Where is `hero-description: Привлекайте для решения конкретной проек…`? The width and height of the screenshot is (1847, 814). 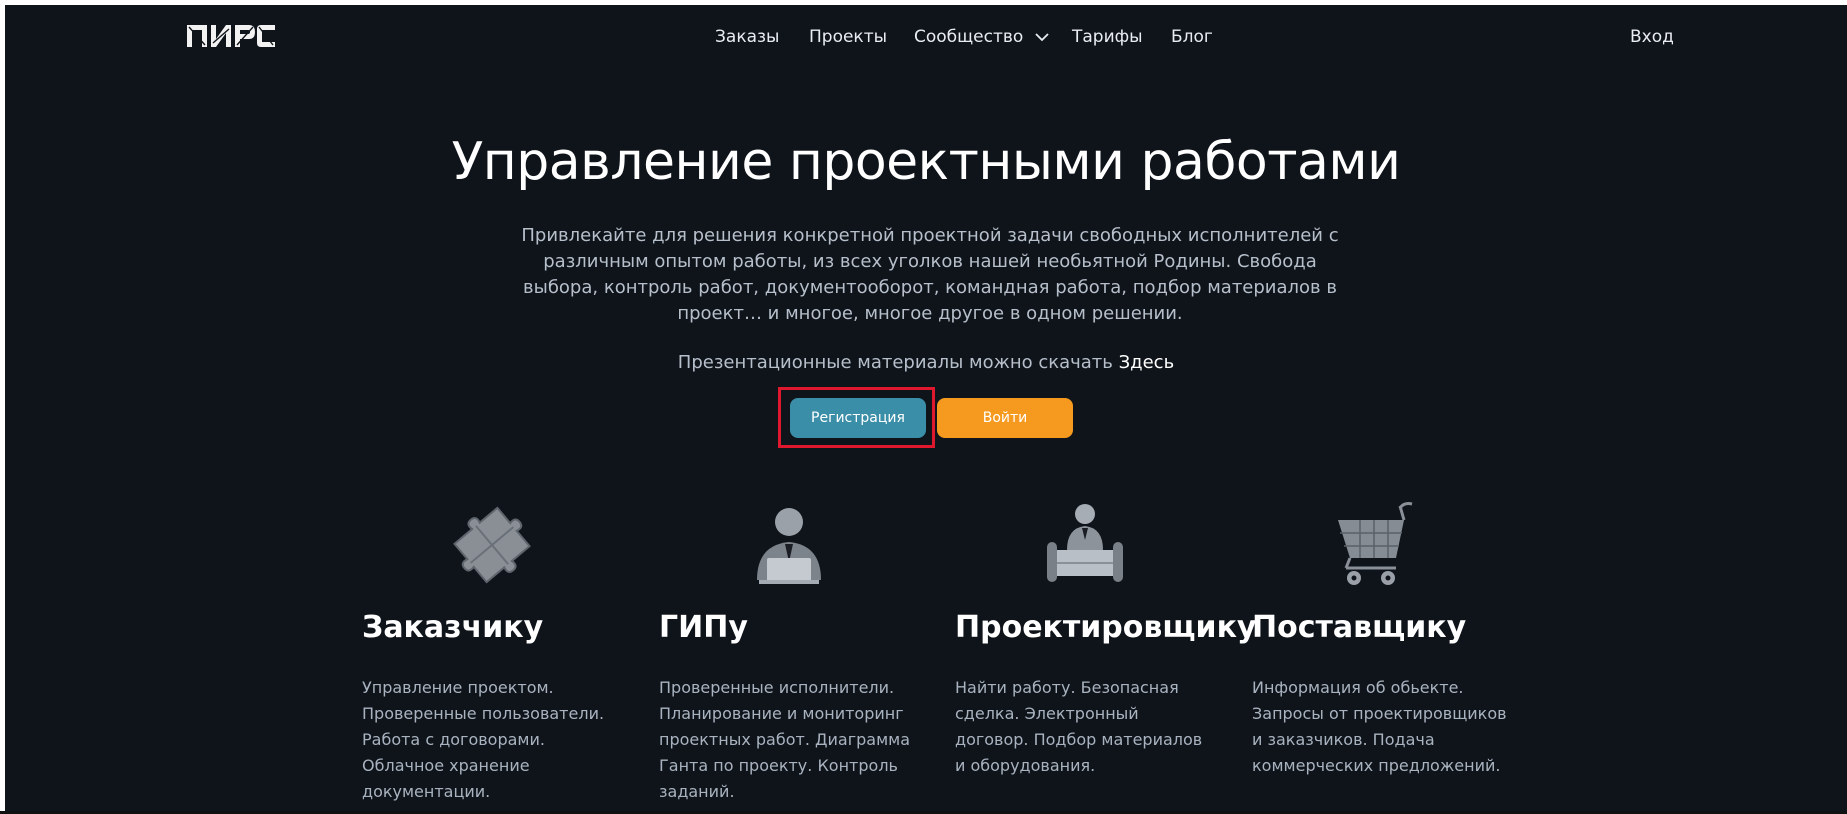
hero-description: Привлекайте для решения конкретной проек… is located at coordinates (930, 274).